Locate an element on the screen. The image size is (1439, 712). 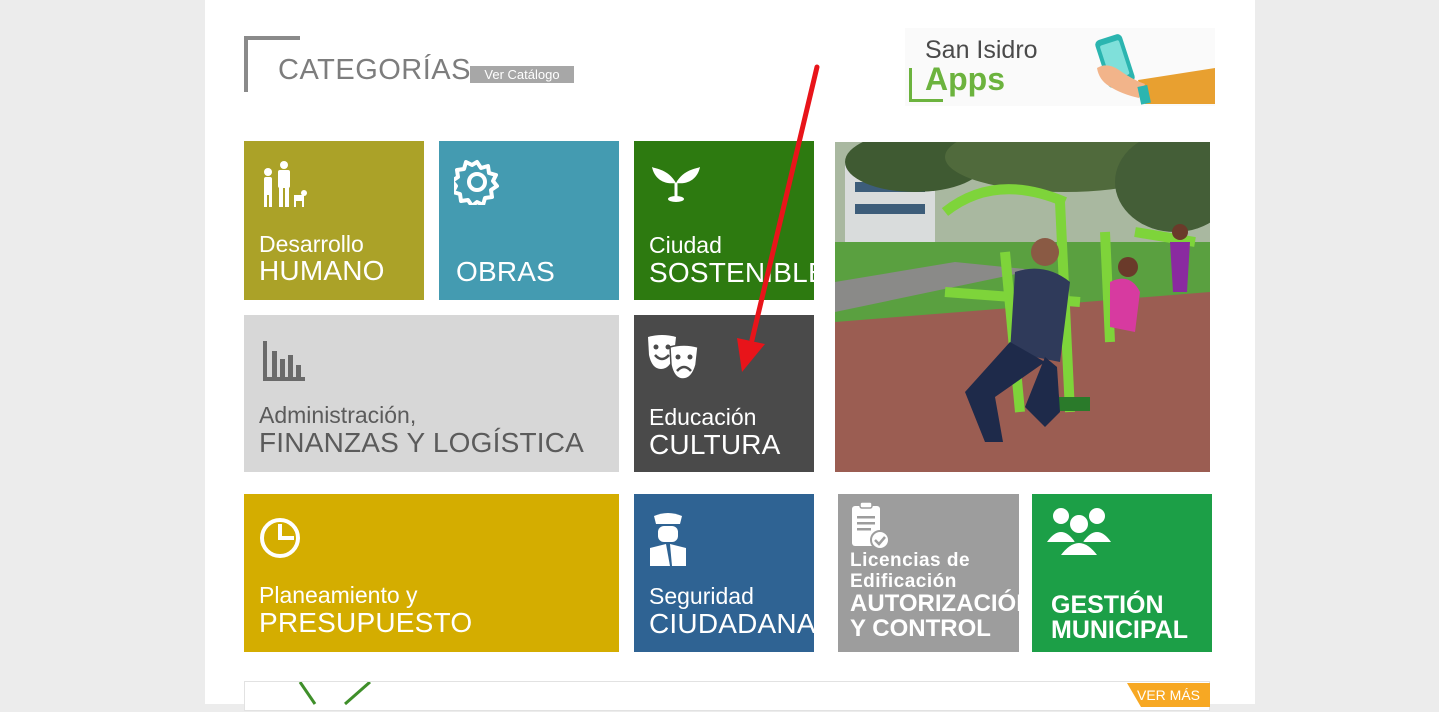
tile-line2: CIUDADANA is located at coordinates (731, 623).